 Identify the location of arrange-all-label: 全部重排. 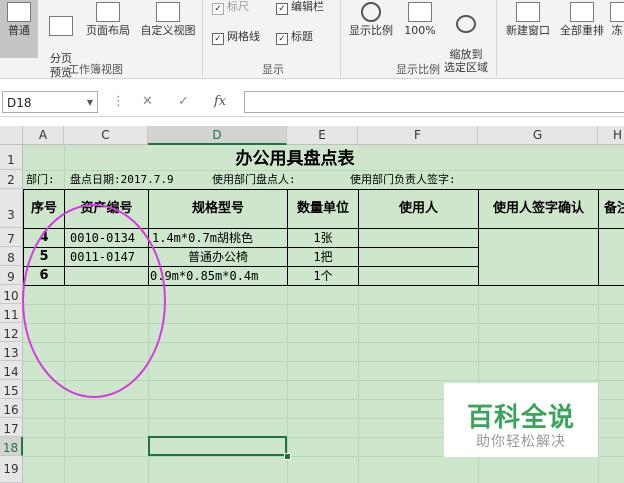
(582, 30).